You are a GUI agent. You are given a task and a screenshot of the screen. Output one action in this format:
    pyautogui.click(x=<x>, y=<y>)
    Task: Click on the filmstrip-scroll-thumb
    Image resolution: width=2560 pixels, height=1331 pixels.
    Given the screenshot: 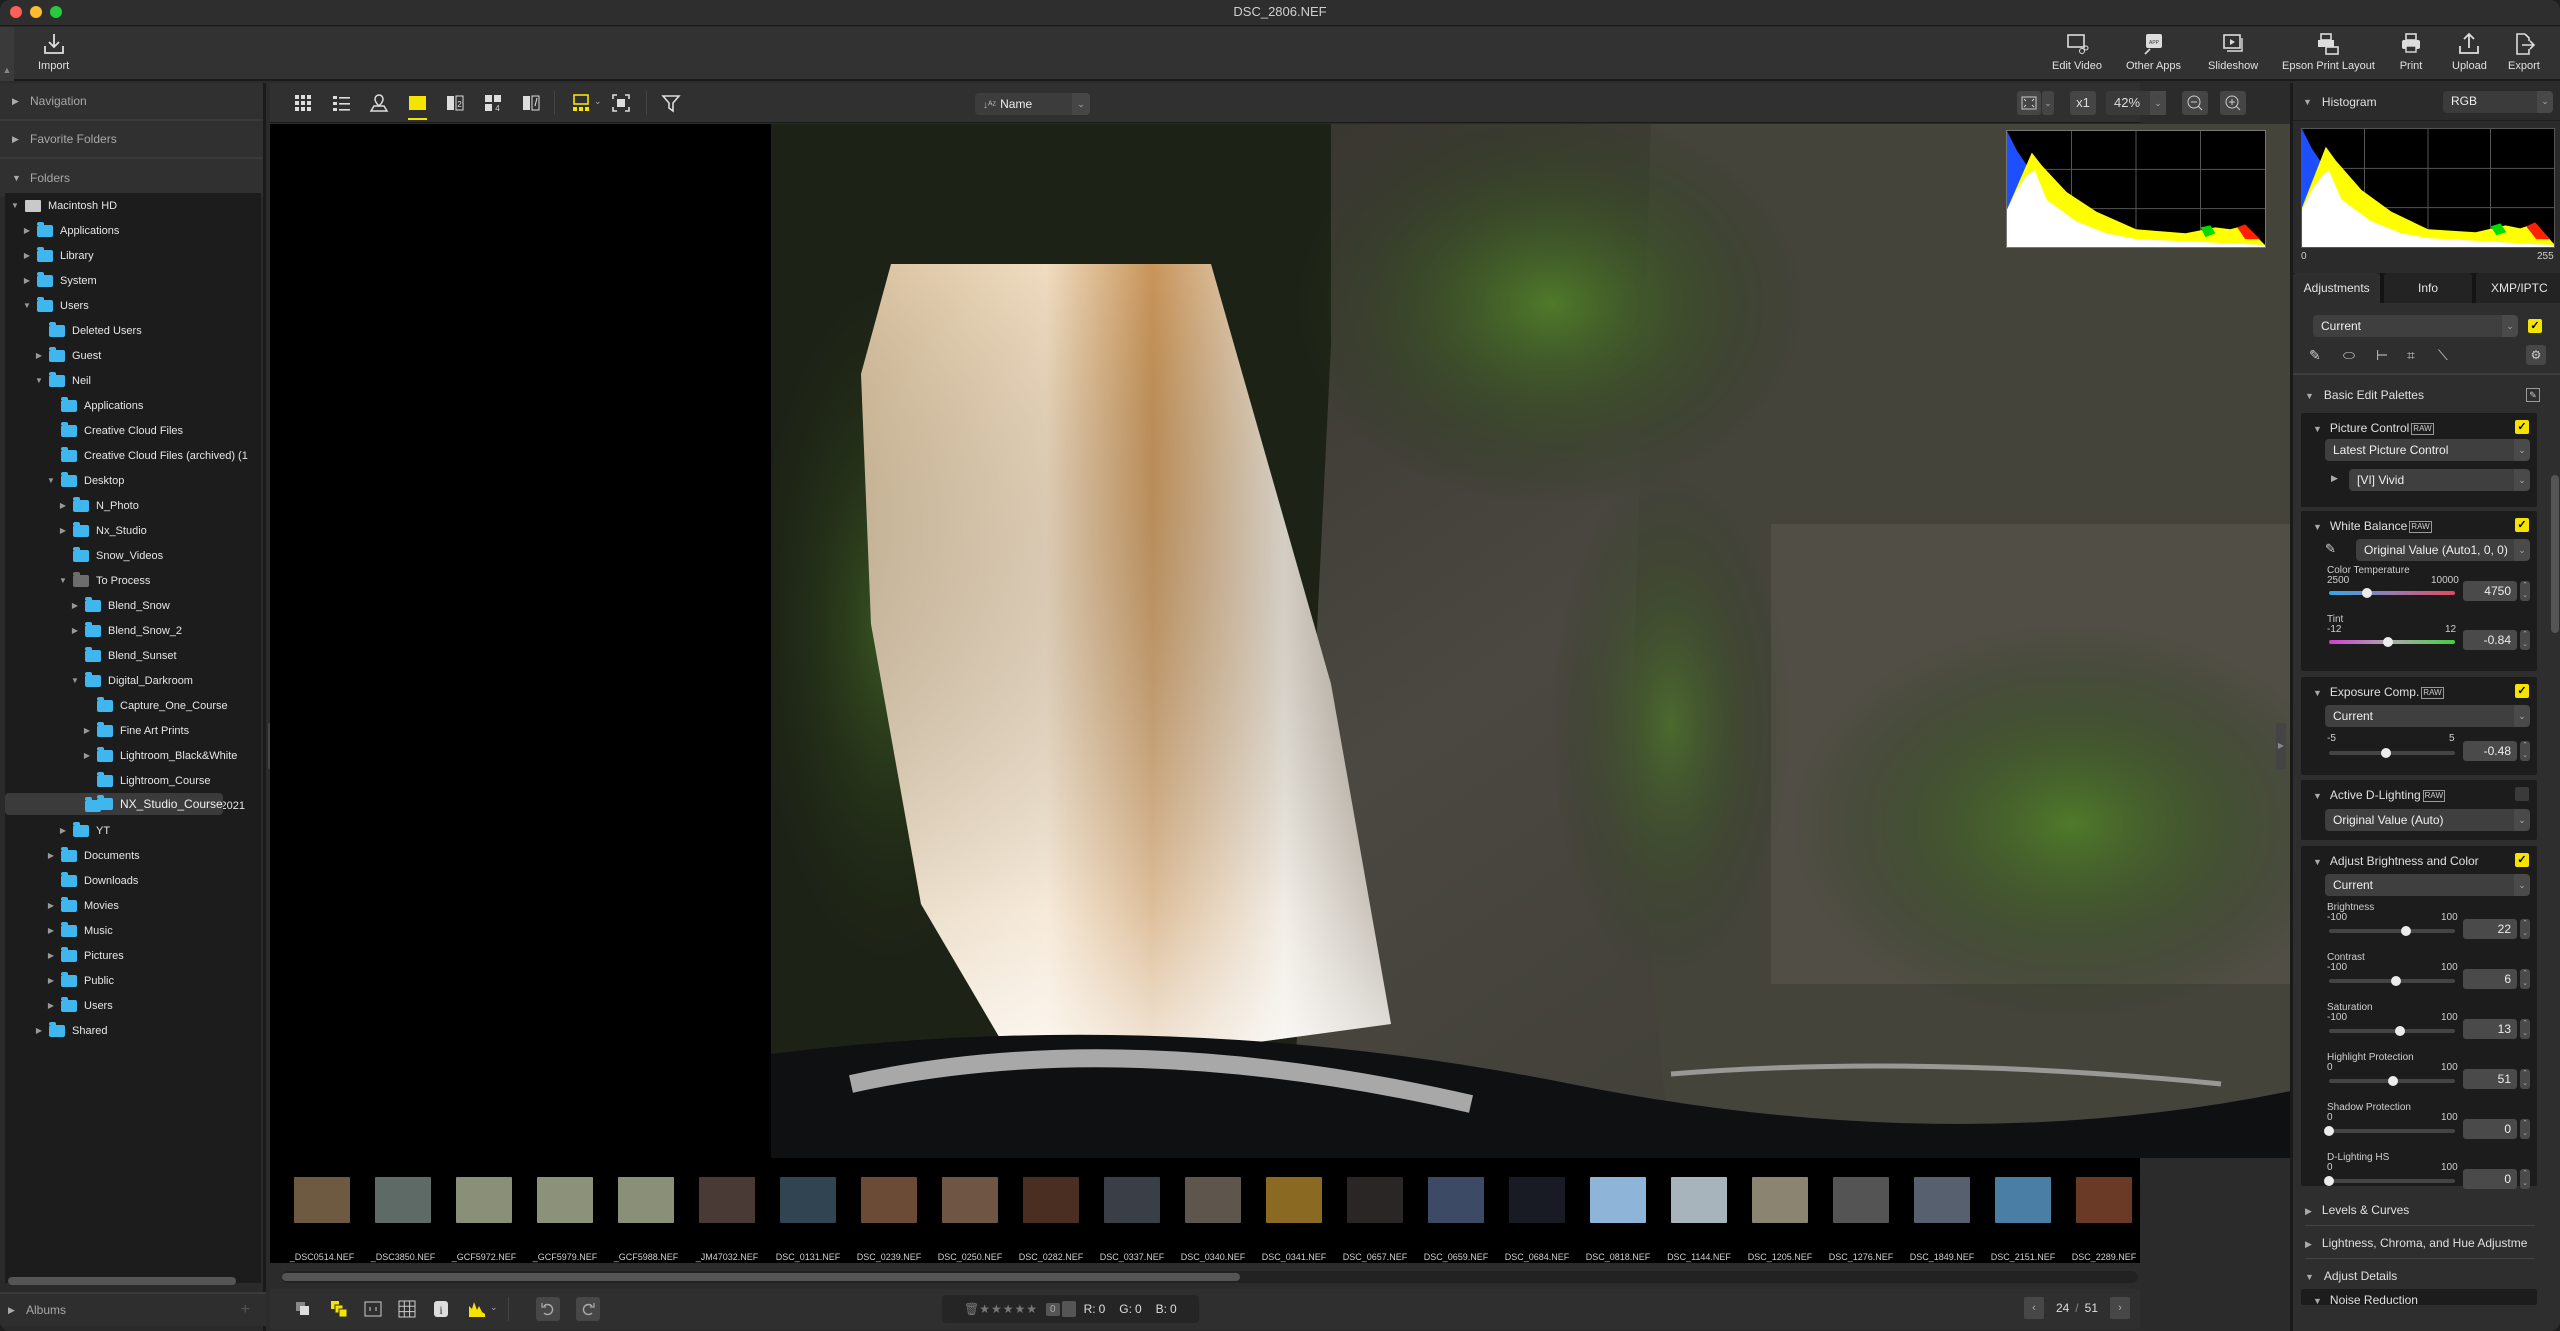 What is the action you would take?
    pyautogui.click(x=761, y=1277)
    